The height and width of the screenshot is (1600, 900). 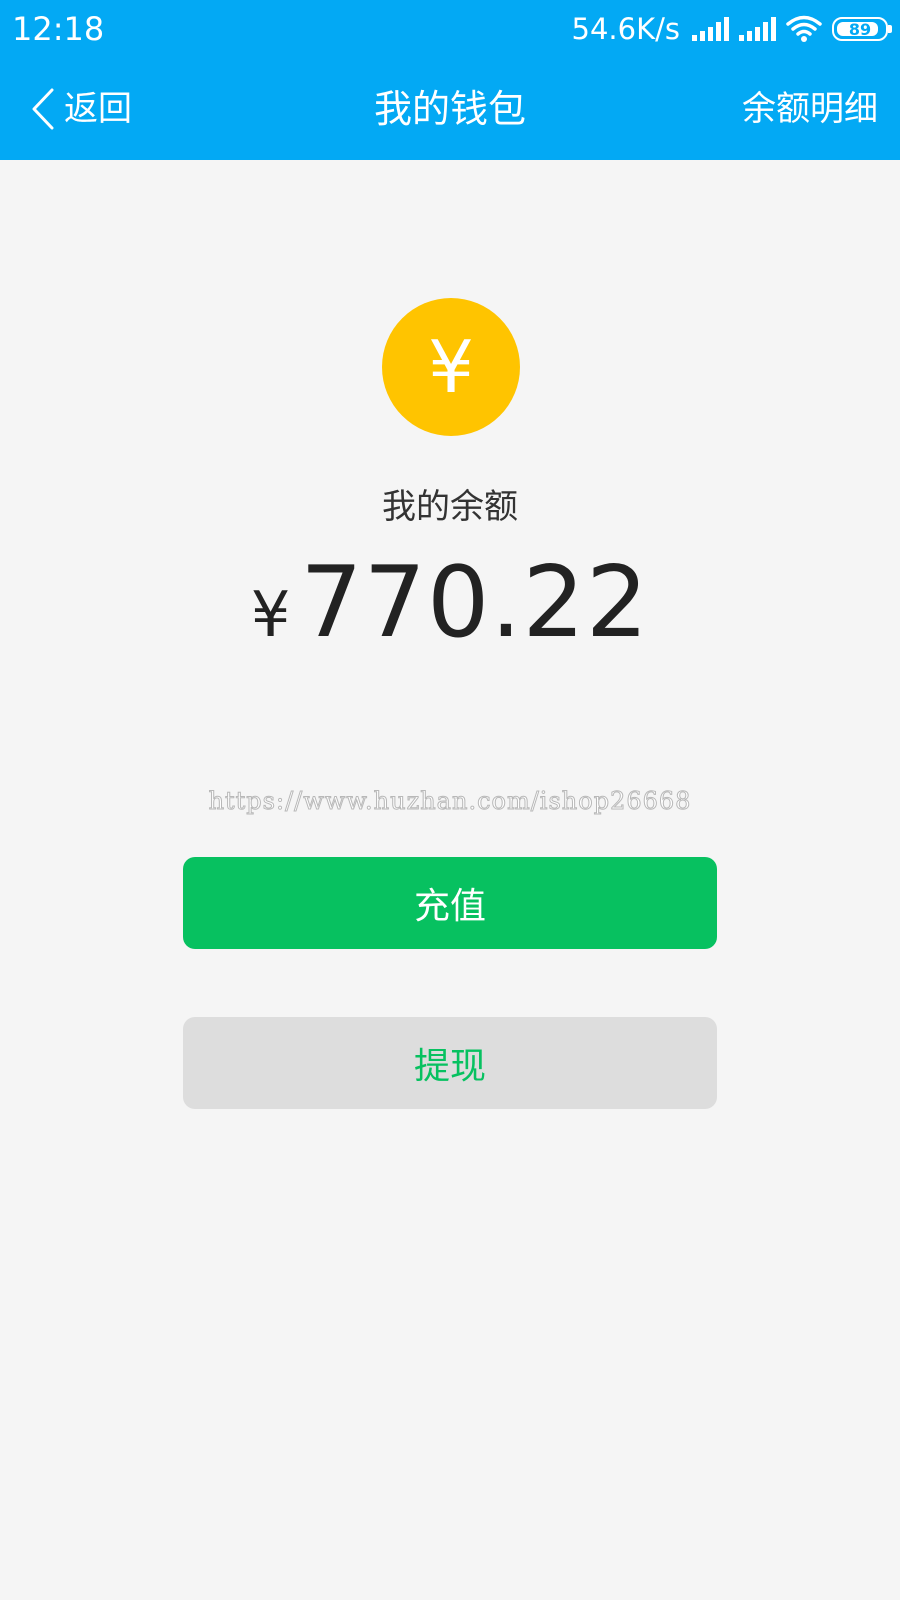 What do you see at coordinates (450, 109) in the screenshot?
I see `nav-bar: 返回 我的钱包 余额明细` at bounding box center [450, 109].